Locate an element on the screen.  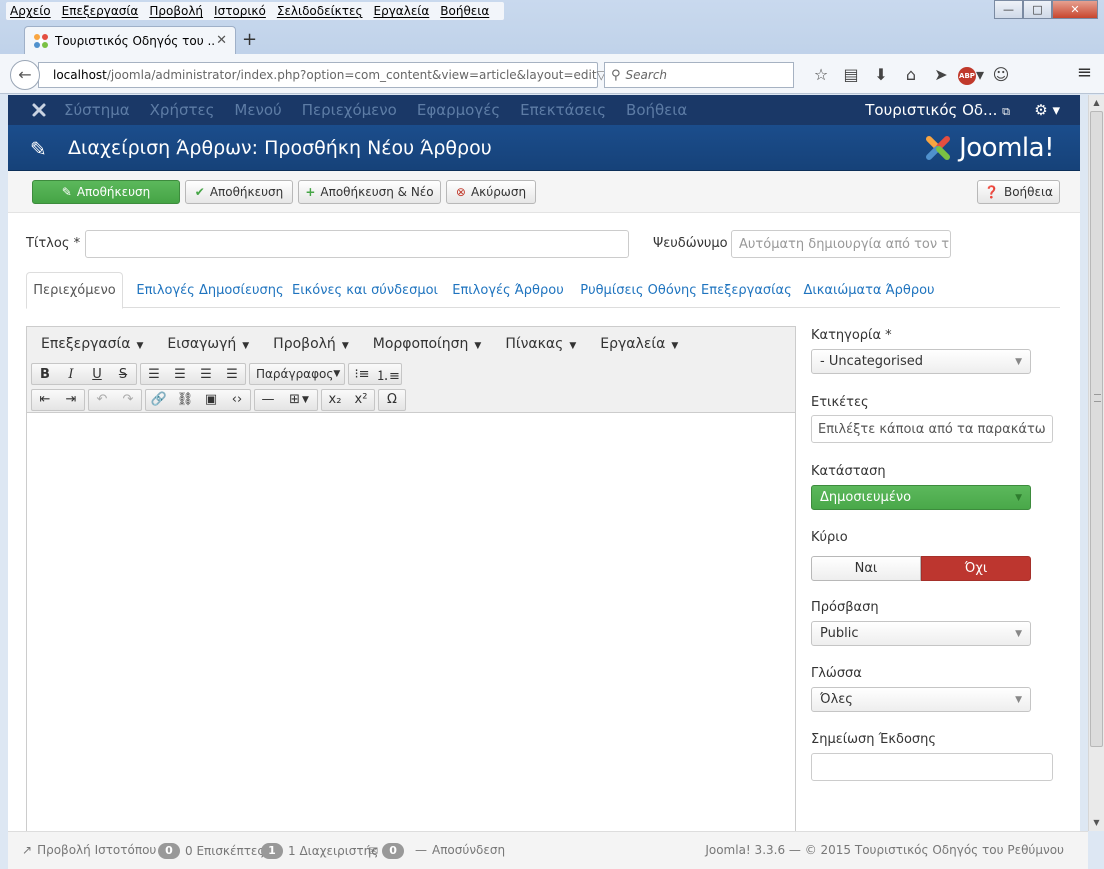
editor-menu-tools: Εργαλεία ▼ is located at coordinates (639, 344).